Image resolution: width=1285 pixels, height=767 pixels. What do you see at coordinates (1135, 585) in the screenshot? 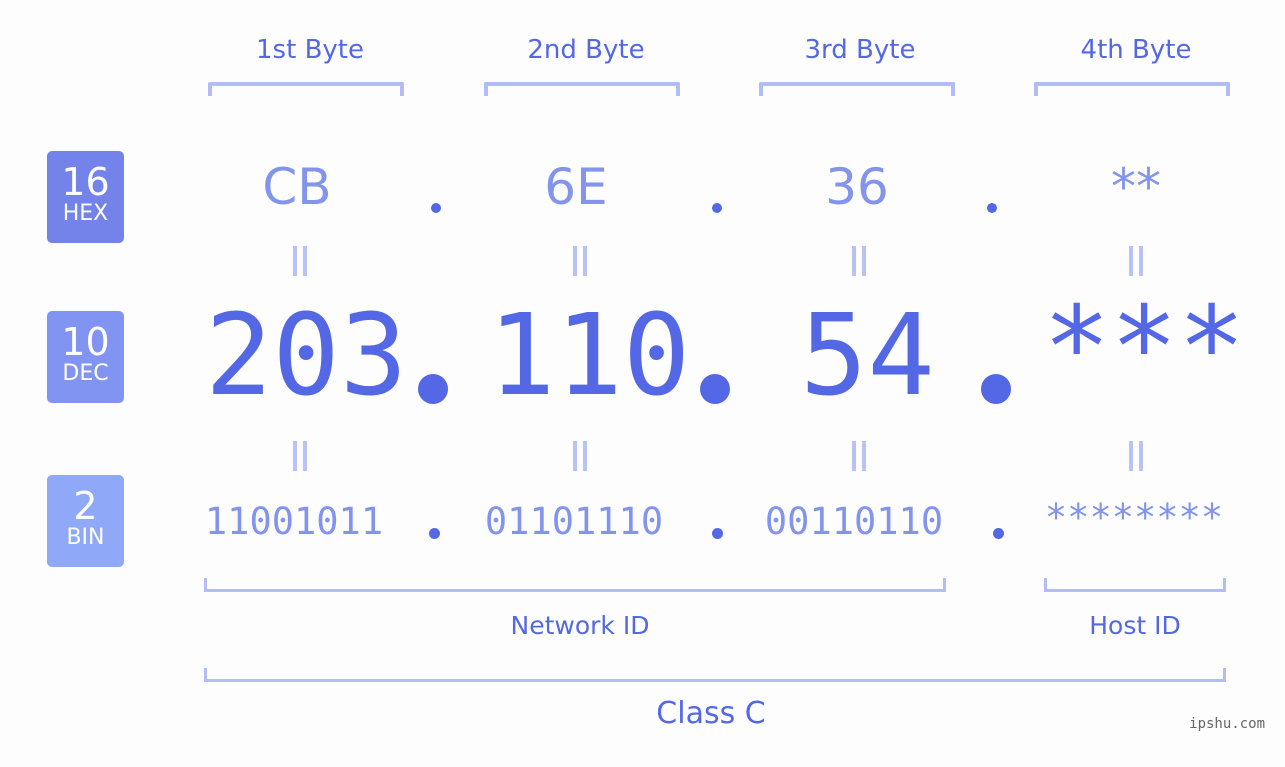
I see `host-id-bracket` at bounding box center [1135, 585].